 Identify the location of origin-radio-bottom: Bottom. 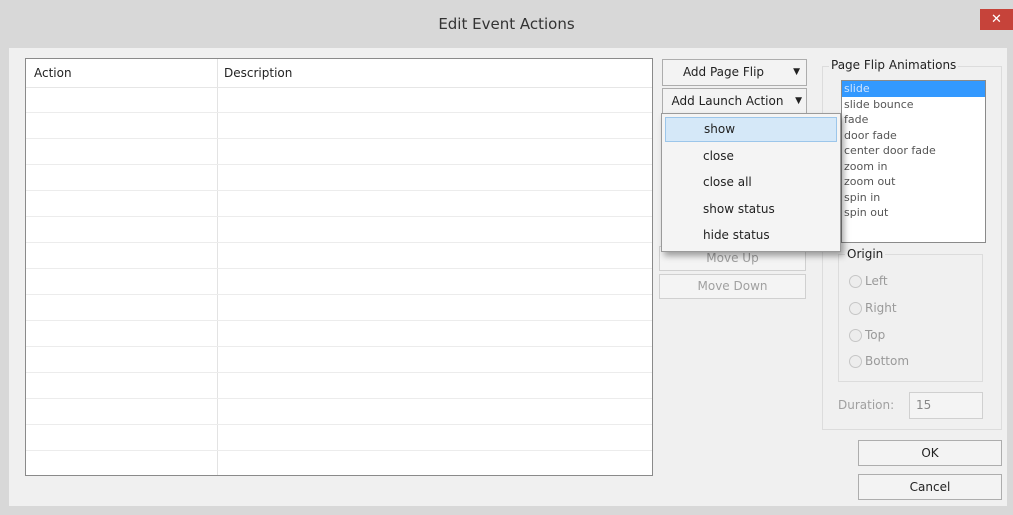
(879, 361).